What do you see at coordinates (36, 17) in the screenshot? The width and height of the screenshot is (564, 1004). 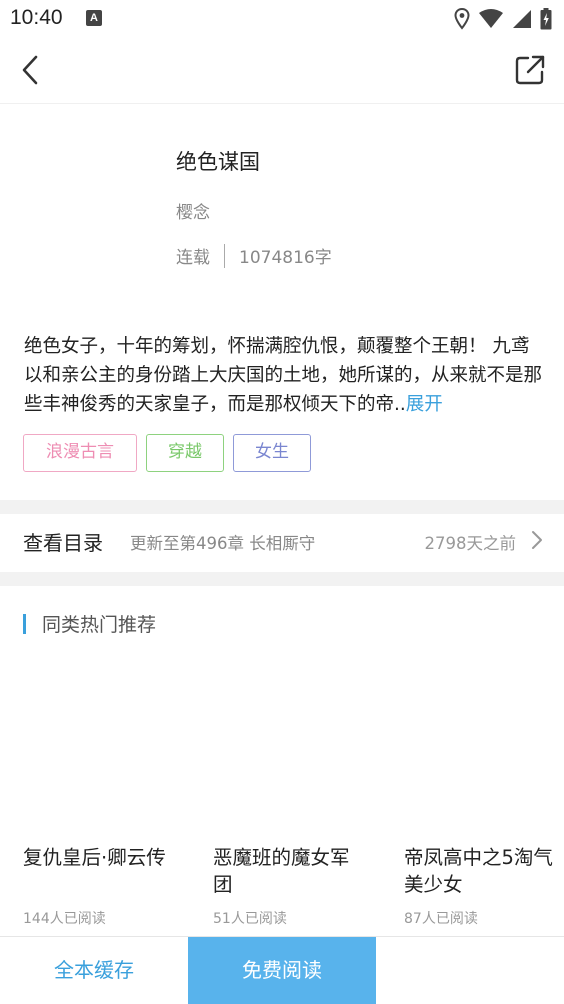 I see `status-time: 10:40` at bounding box center [36, 17].